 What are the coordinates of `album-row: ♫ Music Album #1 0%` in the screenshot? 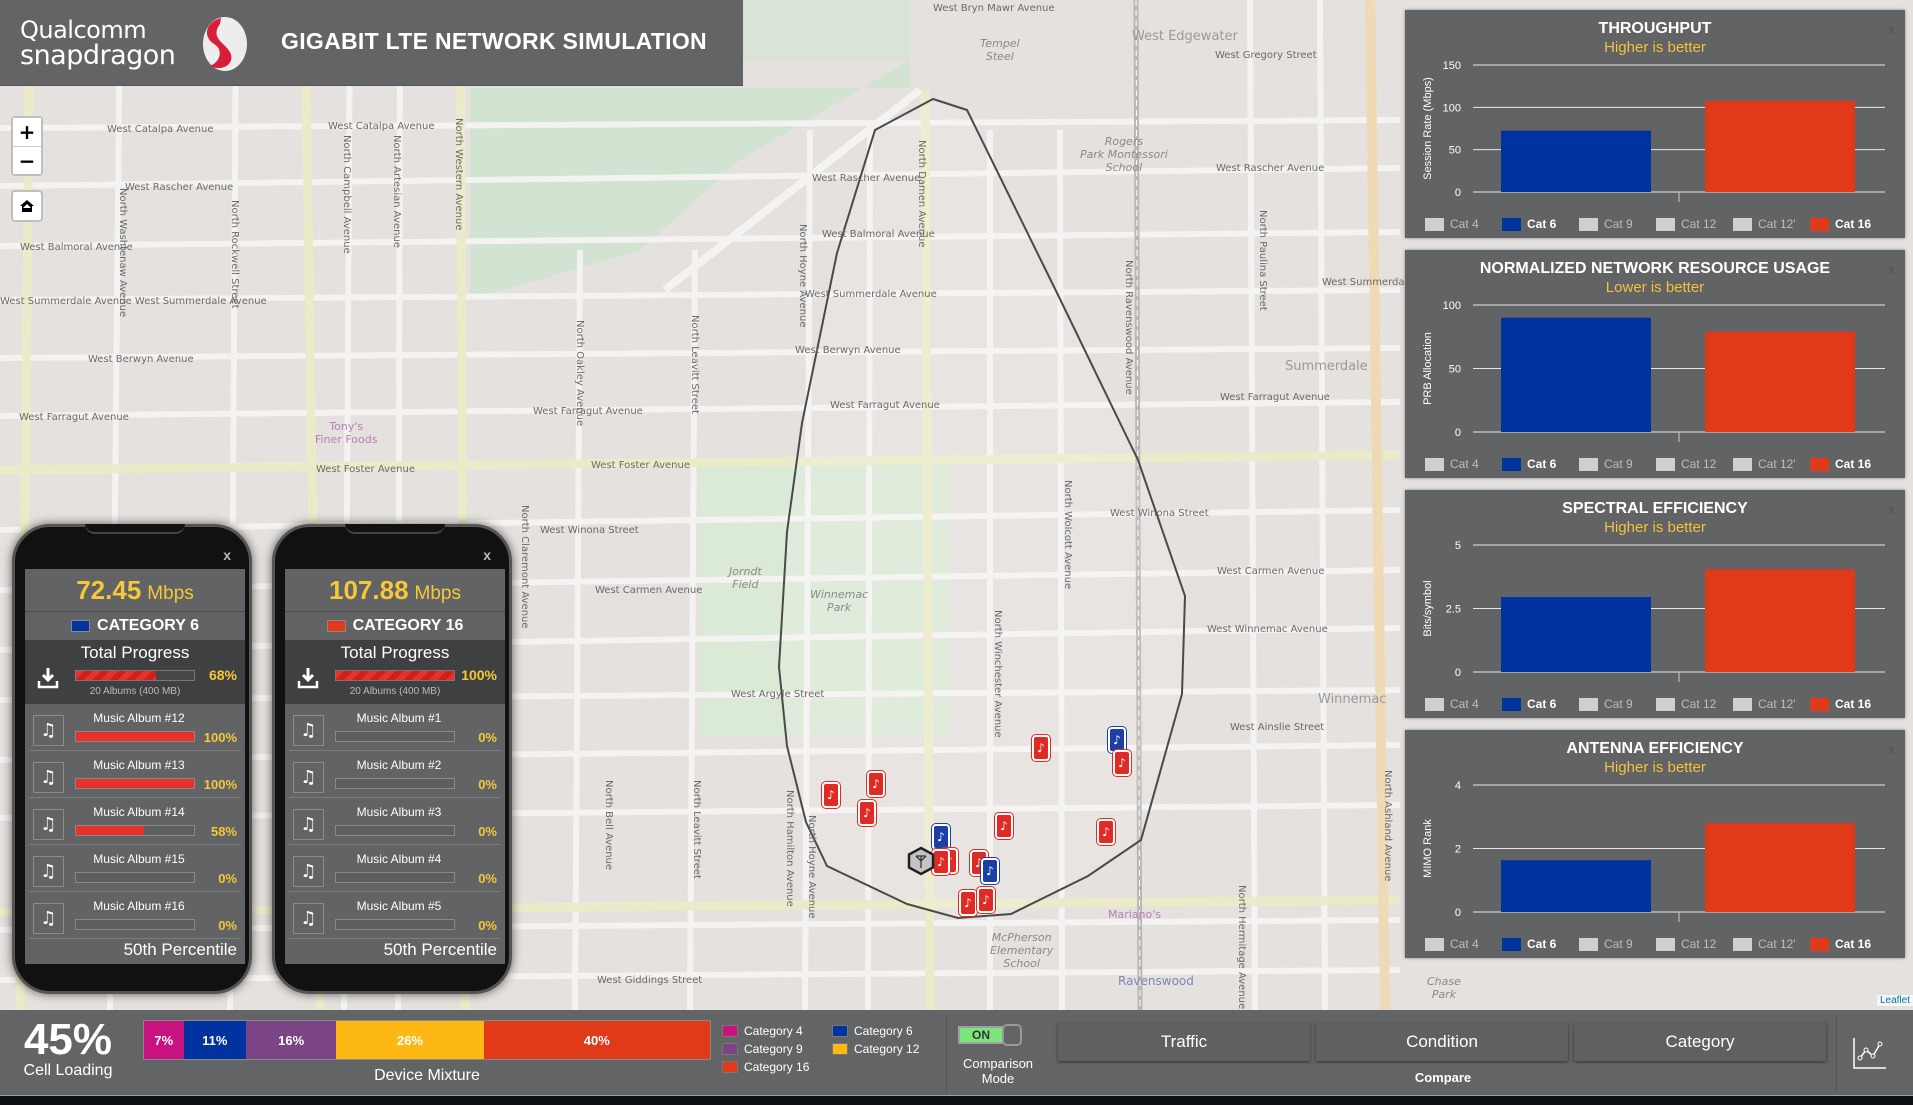 It's located at (395, 727).